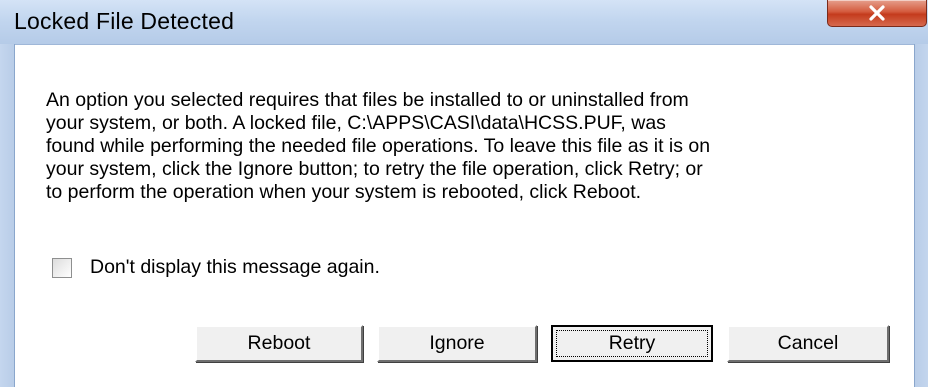 The image size is (928, 387). What do you see at coordinates (235, 267) in the screenshot?
I see `dont-display-checkbox-label: Don't display this message again.` at bounding box center [235, 267].